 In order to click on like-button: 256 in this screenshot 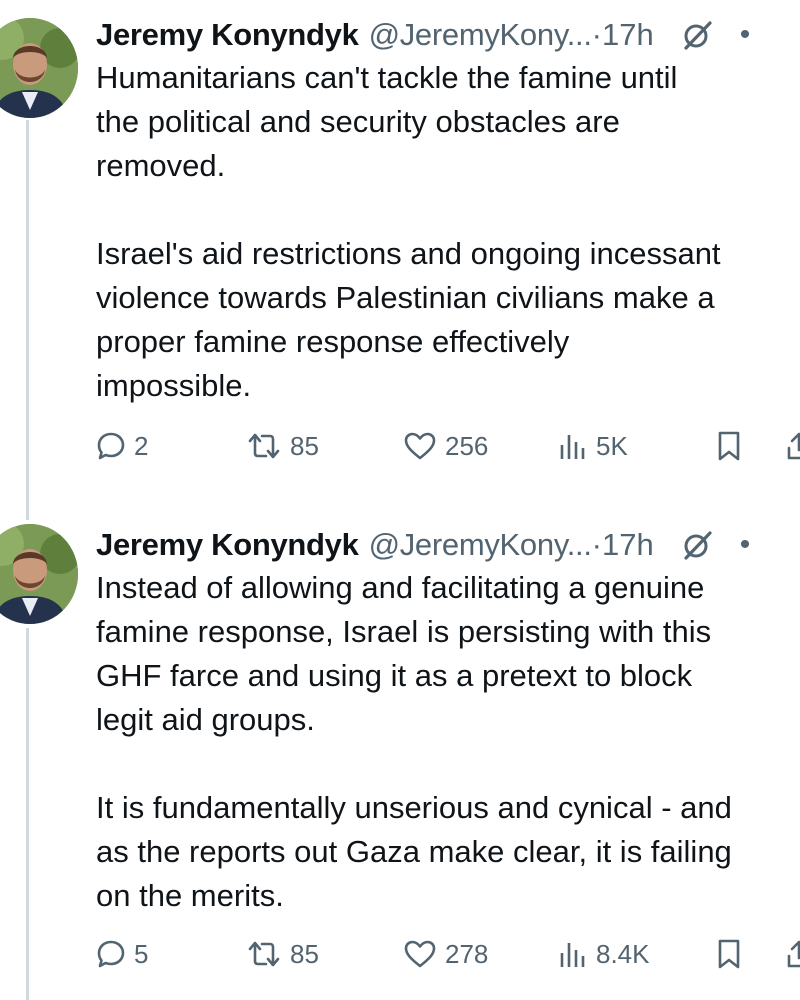, I will do `click(445, 446)`.